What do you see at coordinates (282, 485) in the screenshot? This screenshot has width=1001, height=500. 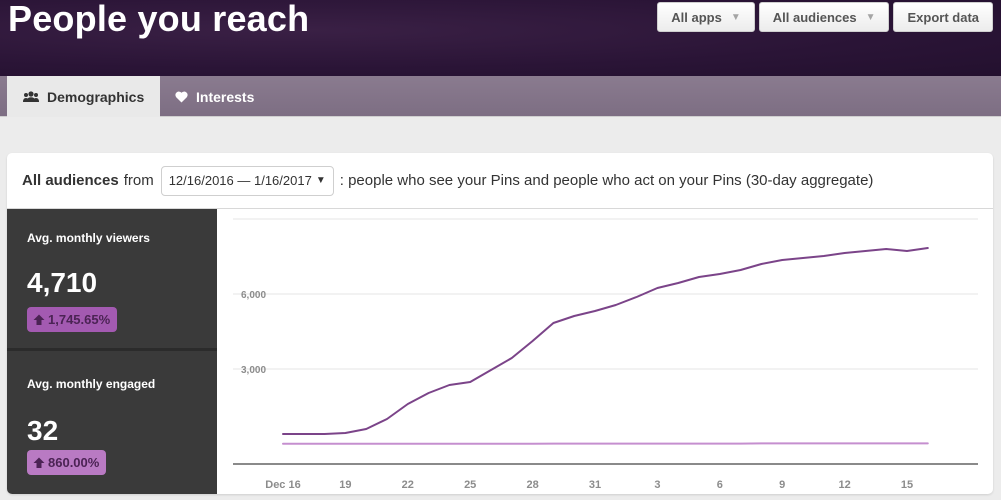 I see `x-tick-label: Dec 16` at bounding box center [282, 485].